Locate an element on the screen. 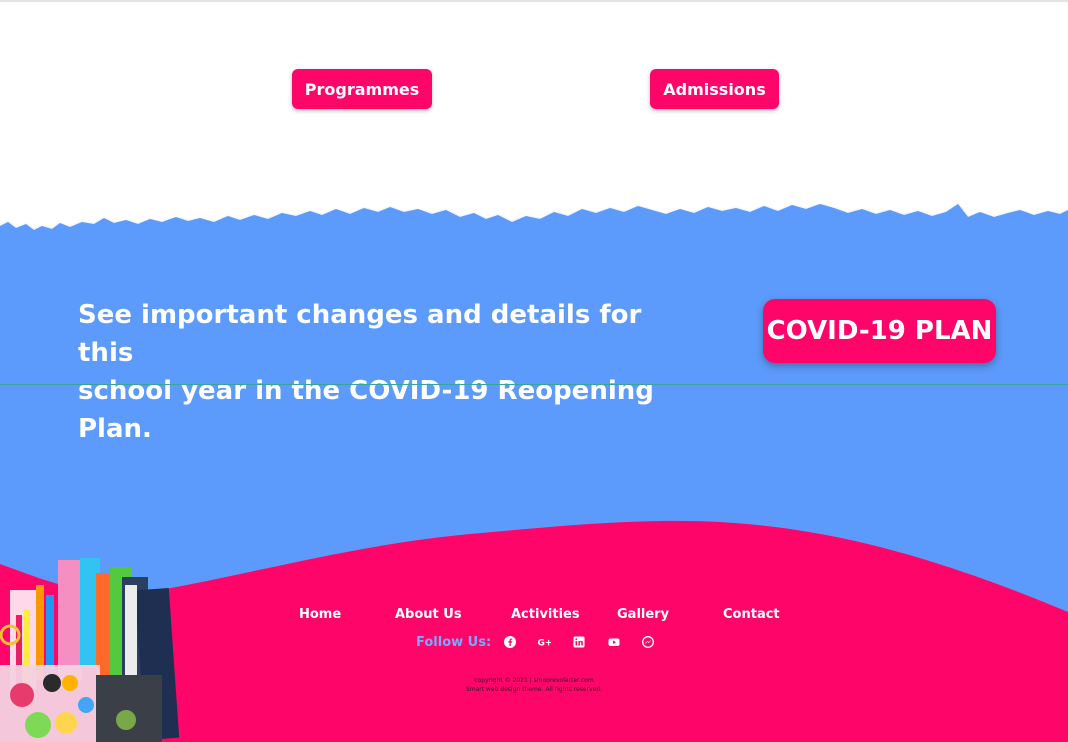 Image resolution: width=1068 pixels, height=742 pixels. admissions-button: Admissions is located at coordinates (714, 89).